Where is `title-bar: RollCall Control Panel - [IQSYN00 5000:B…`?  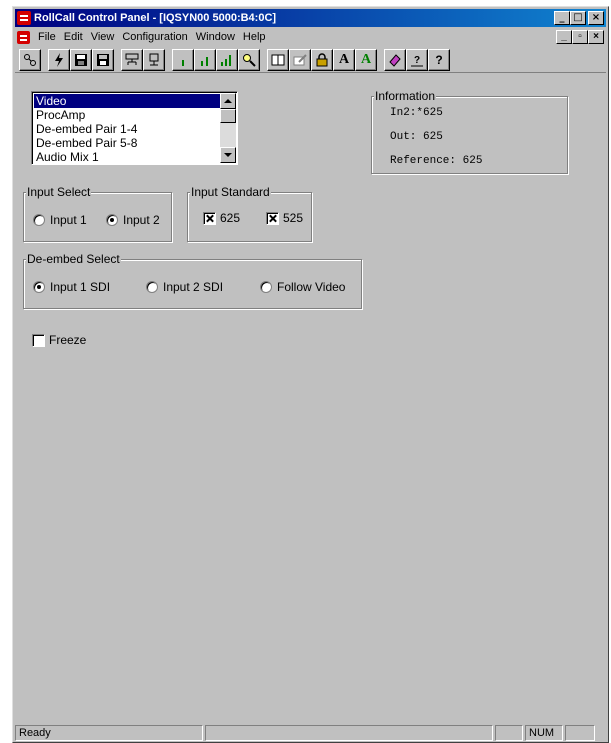 title-bar: RollCall Control Panel - [IQSYN00 5000:B… is located at coordinates (310, 18).